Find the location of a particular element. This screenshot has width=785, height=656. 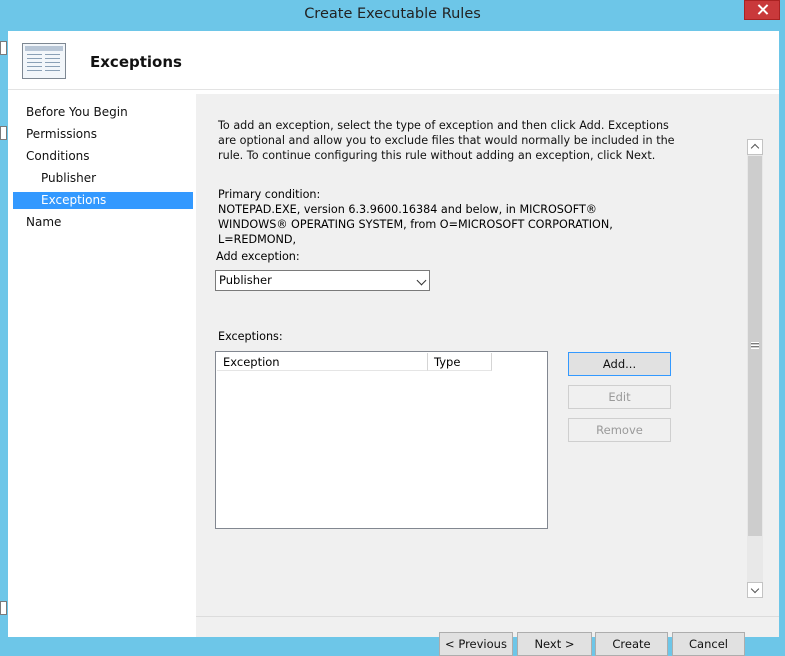

nav-item-label: Name is located at coordinates (44, 222).